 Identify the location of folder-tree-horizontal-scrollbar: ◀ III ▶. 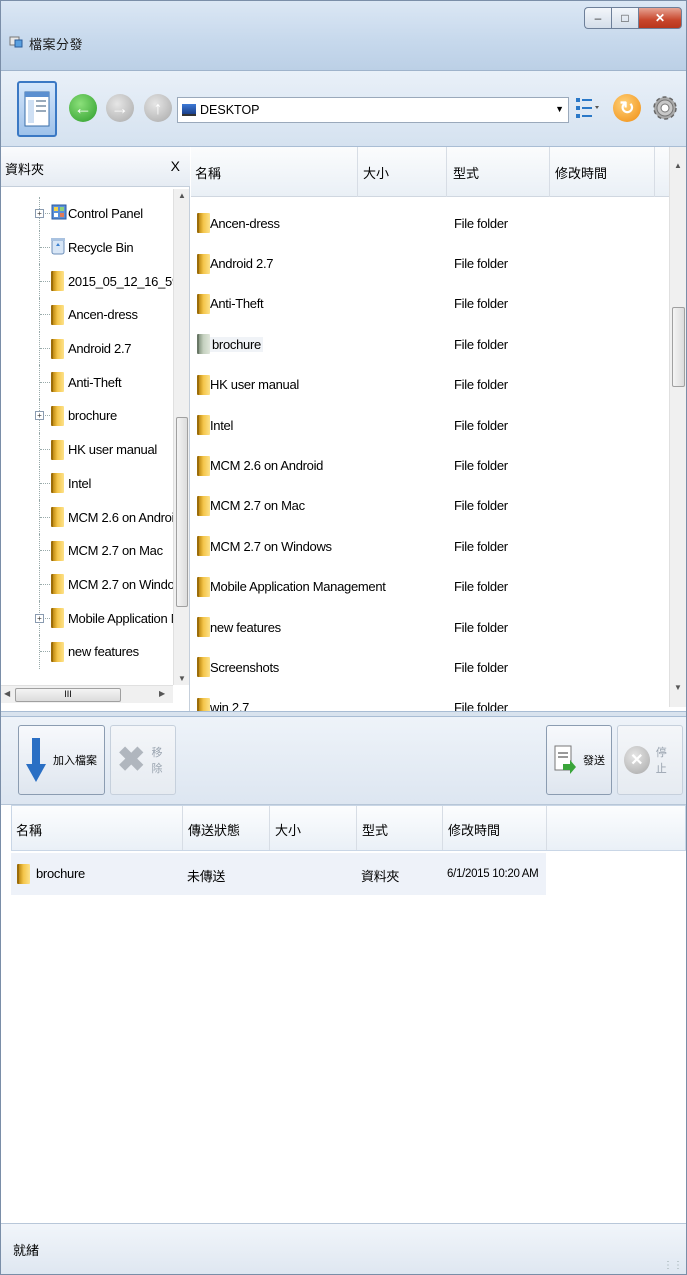
(87, 694).